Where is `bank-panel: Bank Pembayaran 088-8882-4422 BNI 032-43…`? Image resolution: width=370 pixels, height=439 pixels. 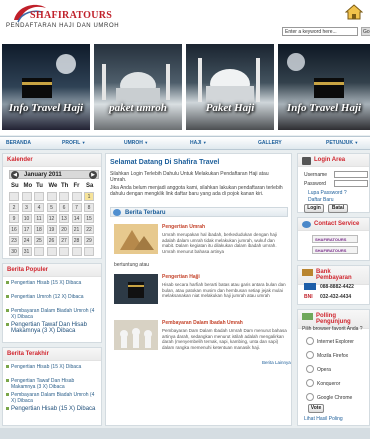 bank-panel: Bank Pembayaran 088-8882-4422 BNI 032-43… is located at coordinates (333, 285).